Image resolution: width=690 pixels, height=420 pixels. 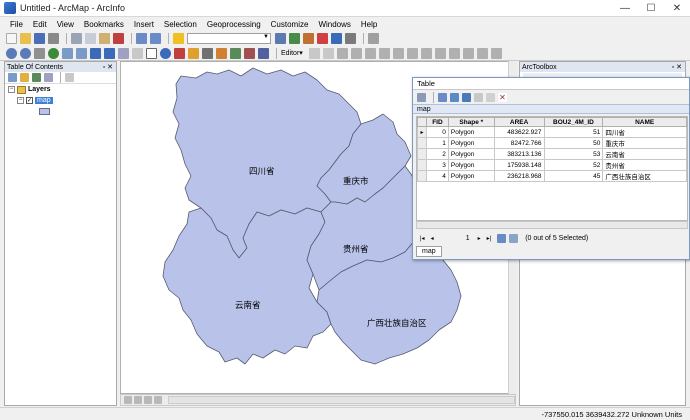 I want to click on last-record-button: ▸|, so click(x=489, y=238).